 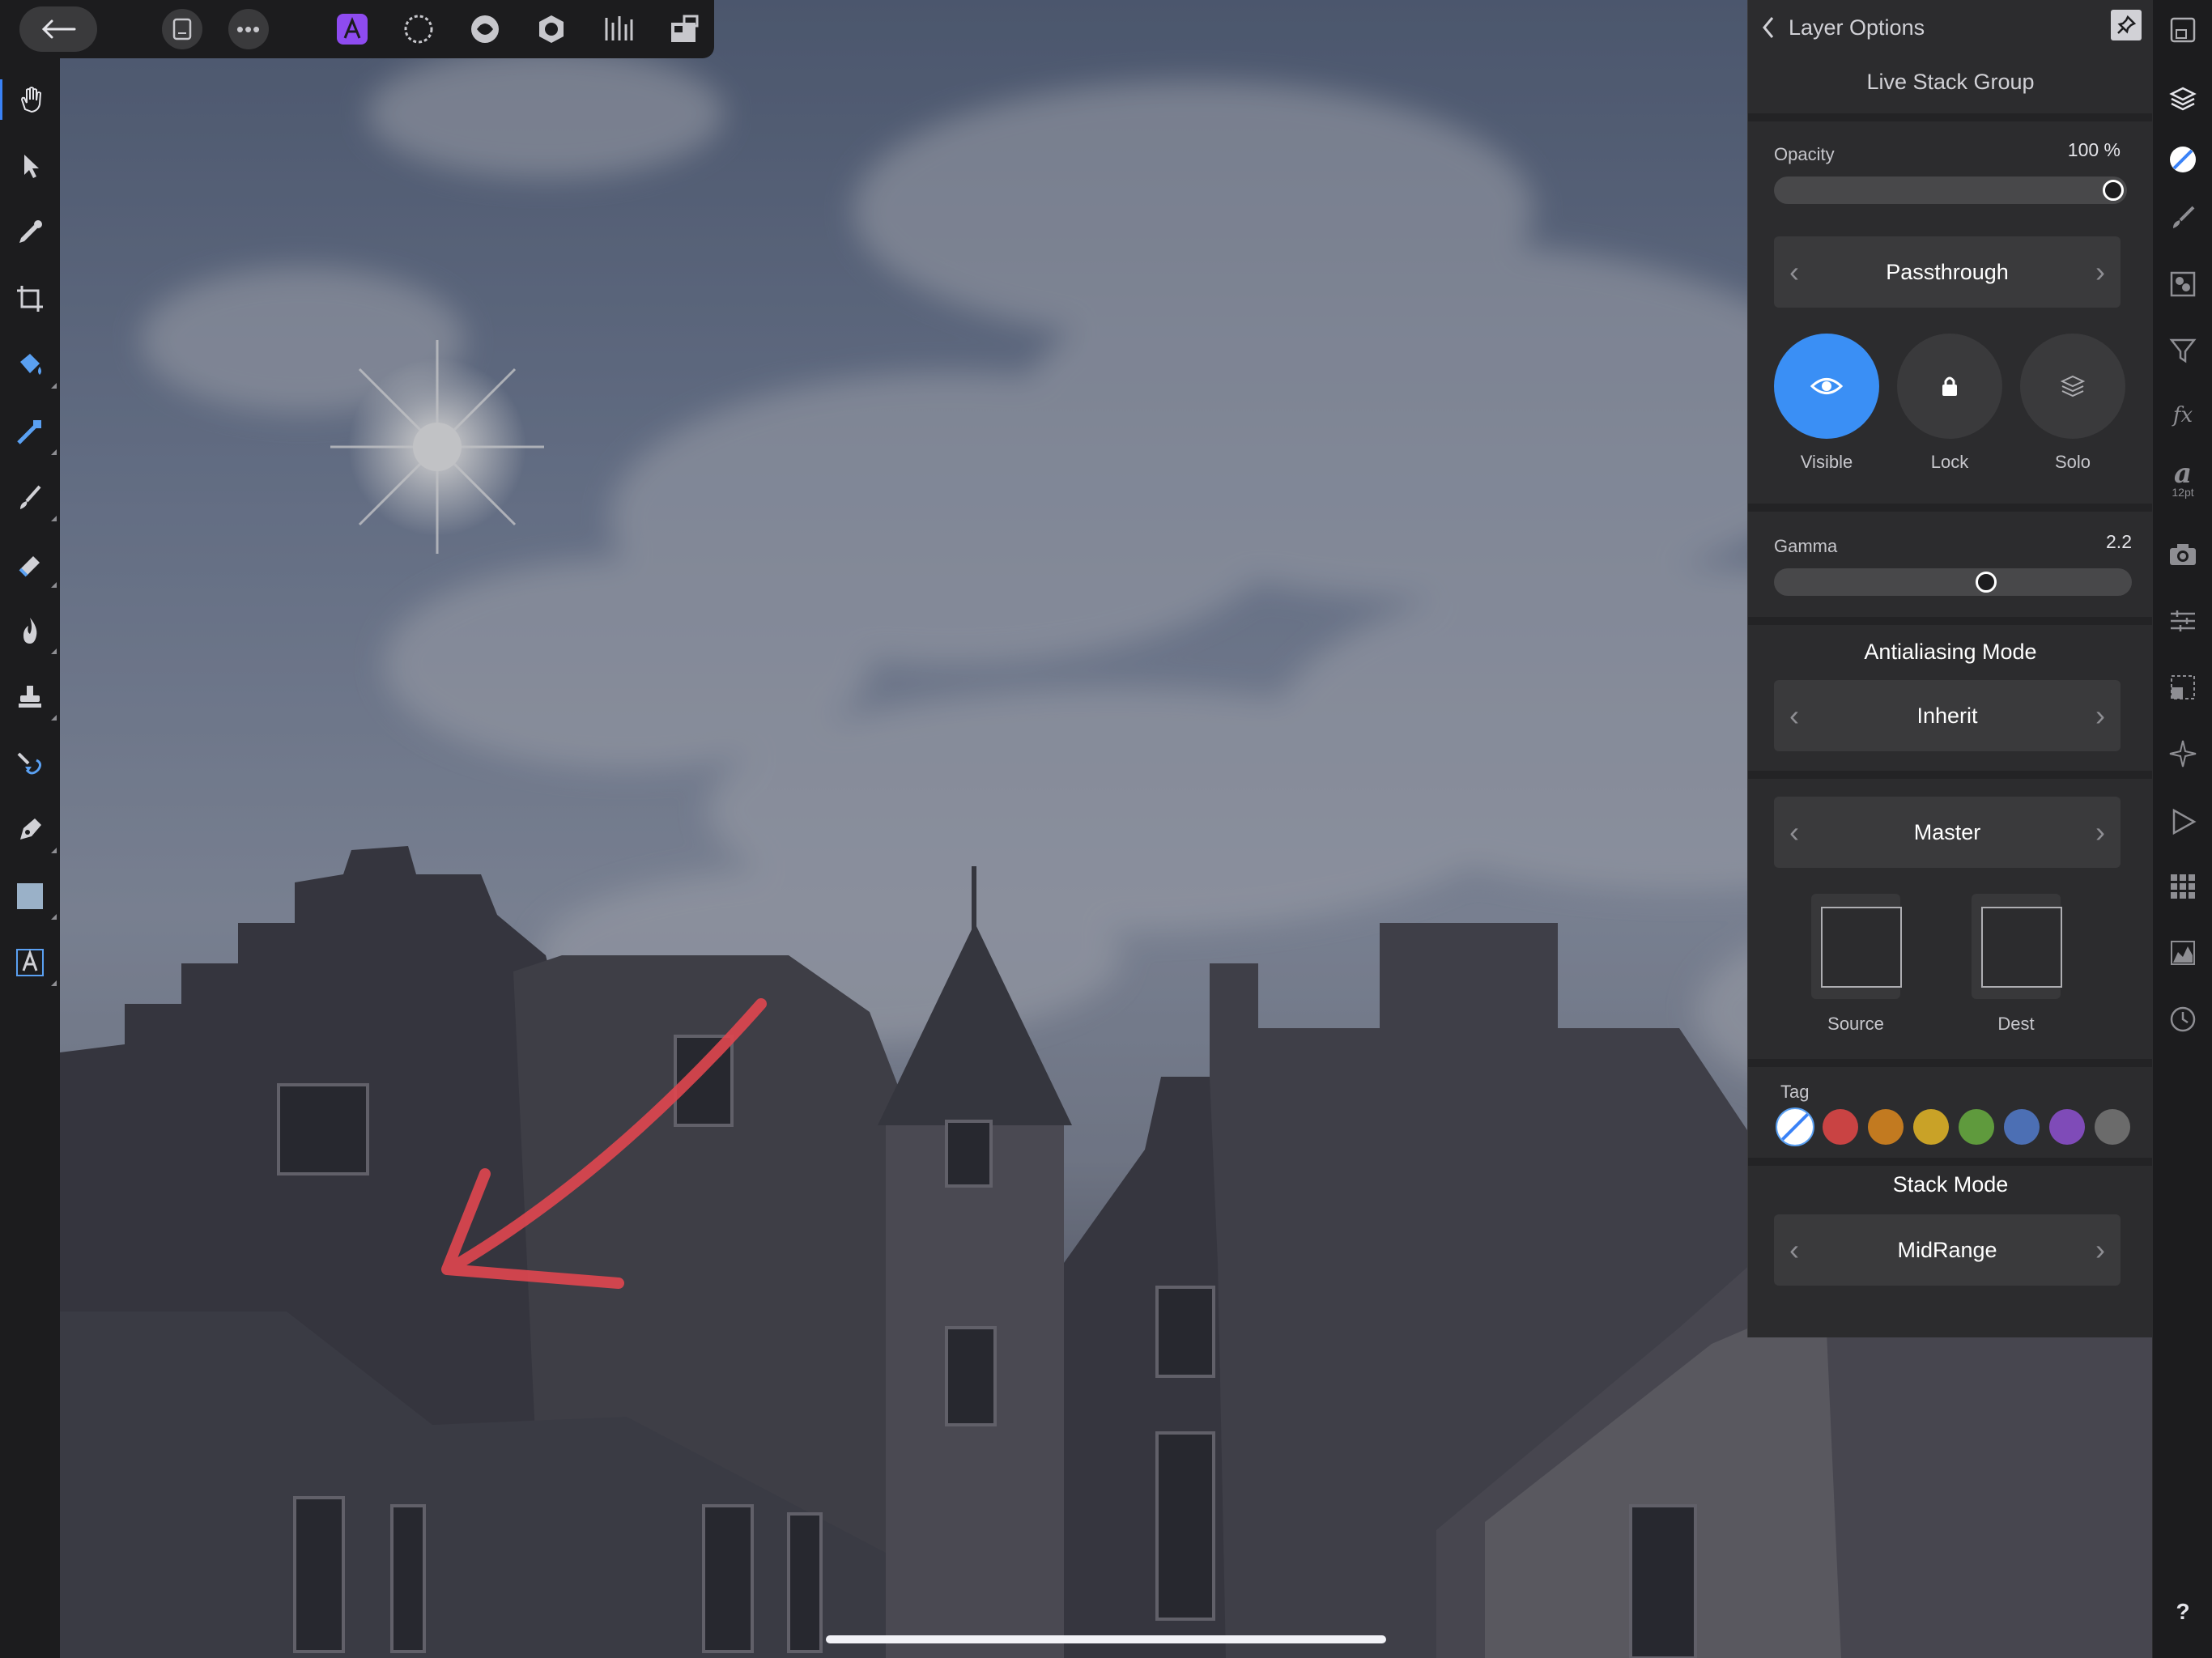 I want to click on tools-panel, so click(x=30, y=858).